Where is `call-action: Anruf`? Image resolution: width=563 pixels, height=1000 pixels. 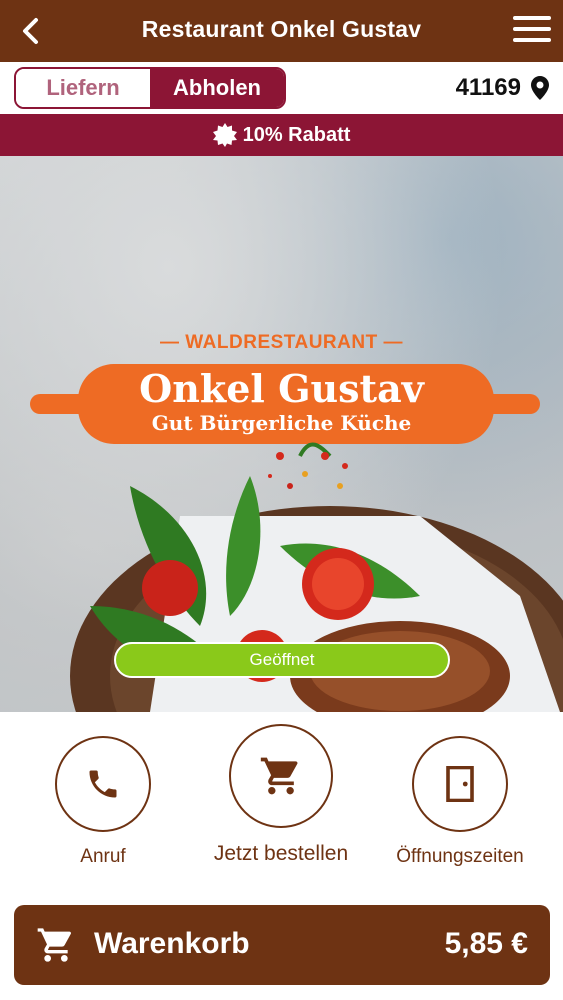
call-action: Anruf is located at coordinates (103, 802).